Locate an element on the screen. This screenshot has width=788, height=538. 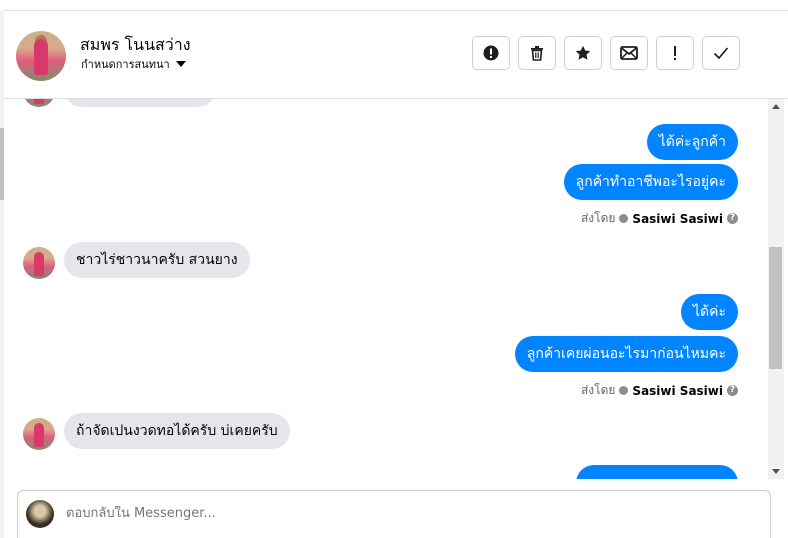
delete-button is located at coordinates (537, 53).